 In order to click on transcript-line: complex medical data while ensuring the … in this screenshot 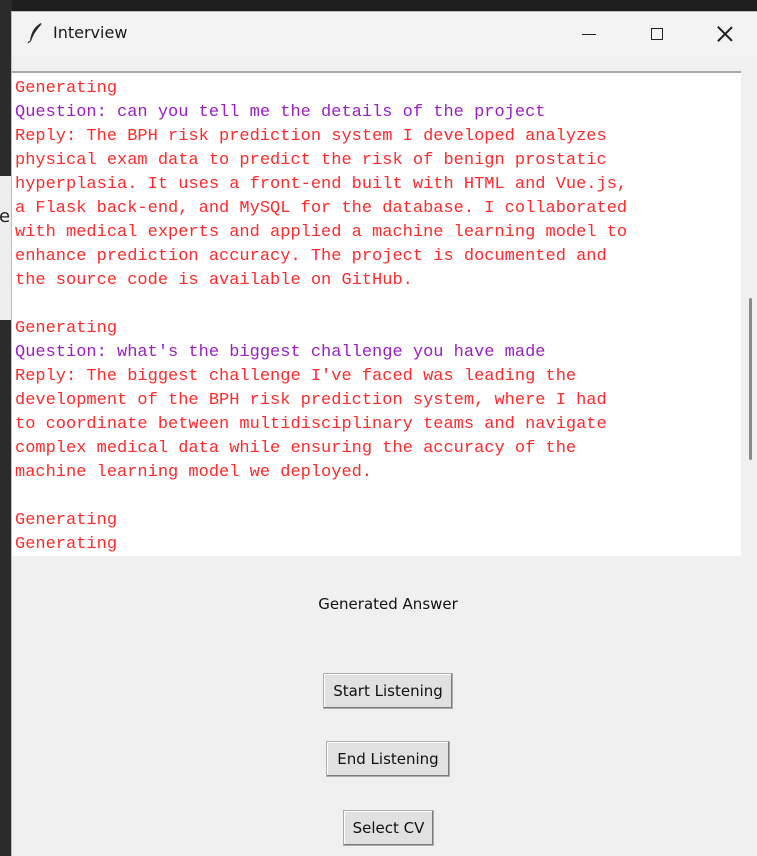, I will do `click(296, 448)`.